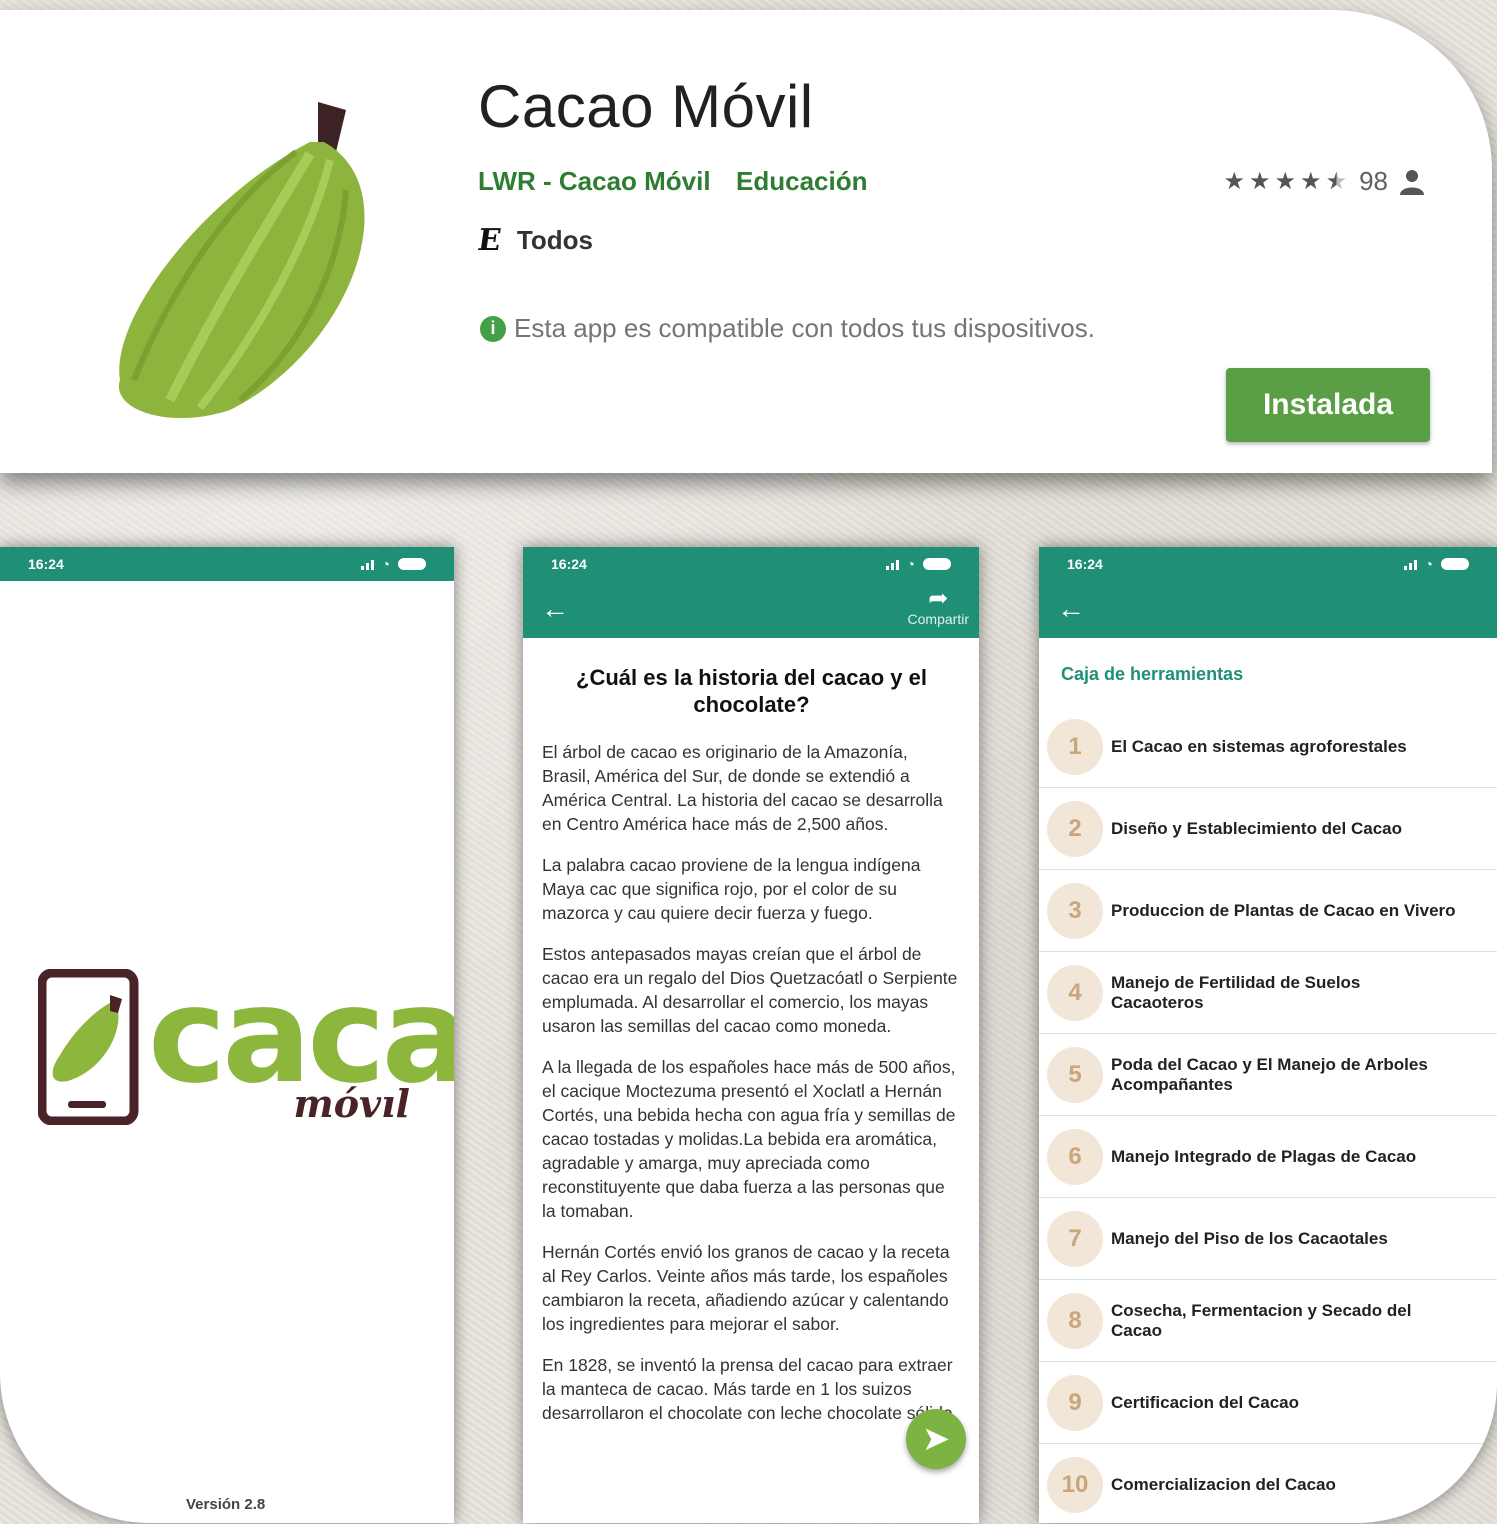 The image size is (1497, 1524). What do you see at coordinates (1075, 1238) in the screenshot?
I see `item-number: 7` at bounding box center [1075, 1238].